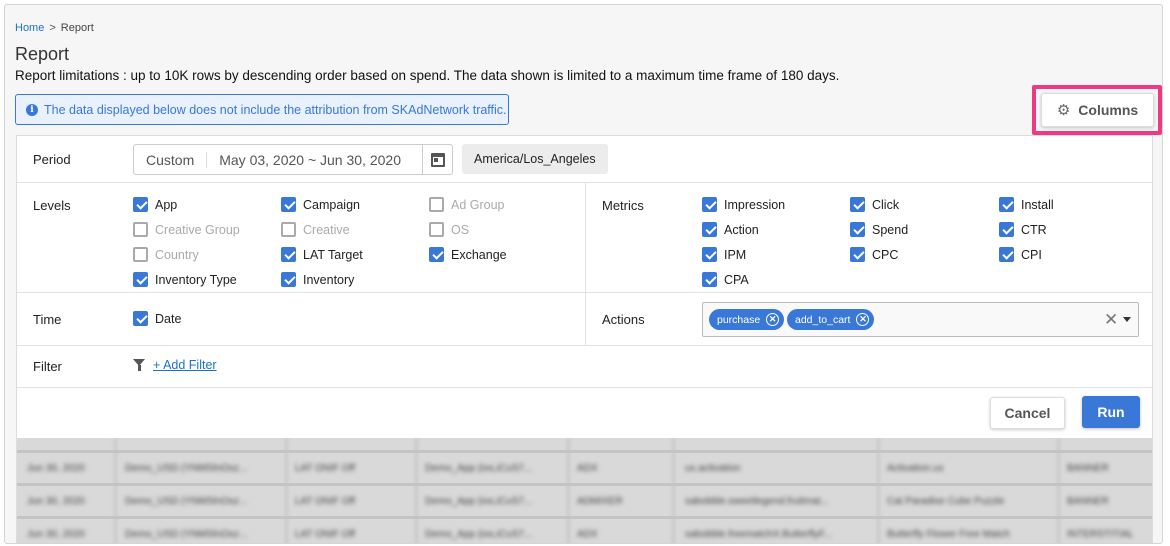 Image resolution: width=1170 pixels, height=546 pixels. Describe the element at coordinates (460, 229) in the screenshot. I see `checkbox-label: OS` at that location.